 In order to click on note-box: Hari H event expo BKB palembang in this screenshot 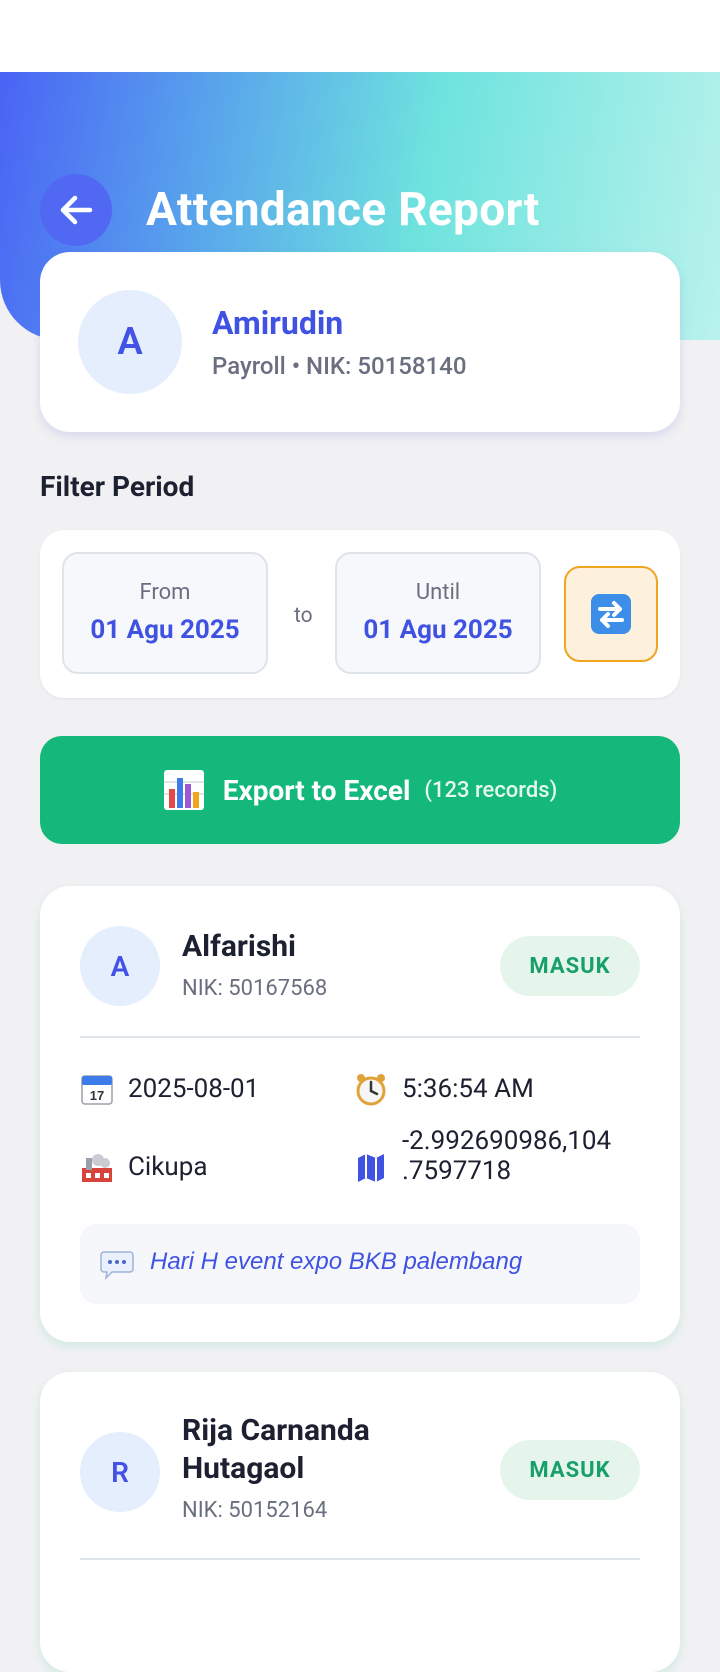, I will do `click(360, 1264)`.